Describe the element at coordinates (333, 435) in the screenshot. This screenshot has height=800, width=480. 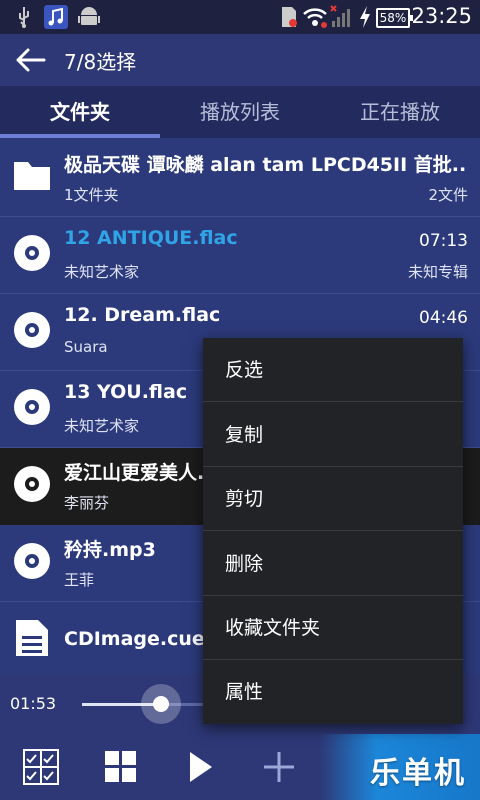
I see `menu-item-copy: 复制` at that location.